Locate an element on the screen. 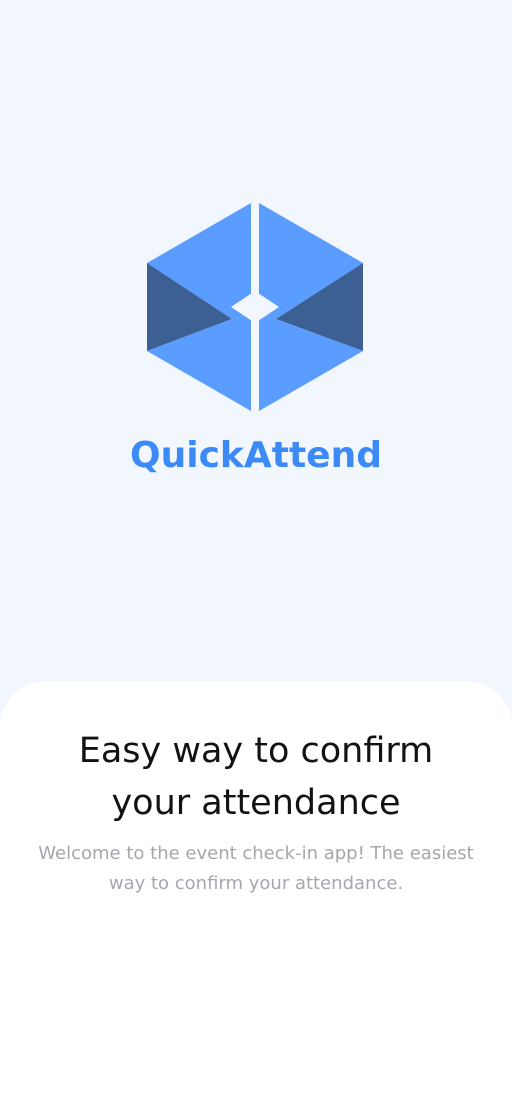  hexagon-cube-logo-icon is located at coordinates (255, 307).